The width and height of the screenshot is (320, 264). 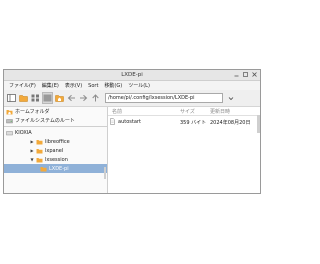 What do you see at coordinates (258, 124) in the screenshot?
I see `list-scrollbar` at bounding box center [258, 124].